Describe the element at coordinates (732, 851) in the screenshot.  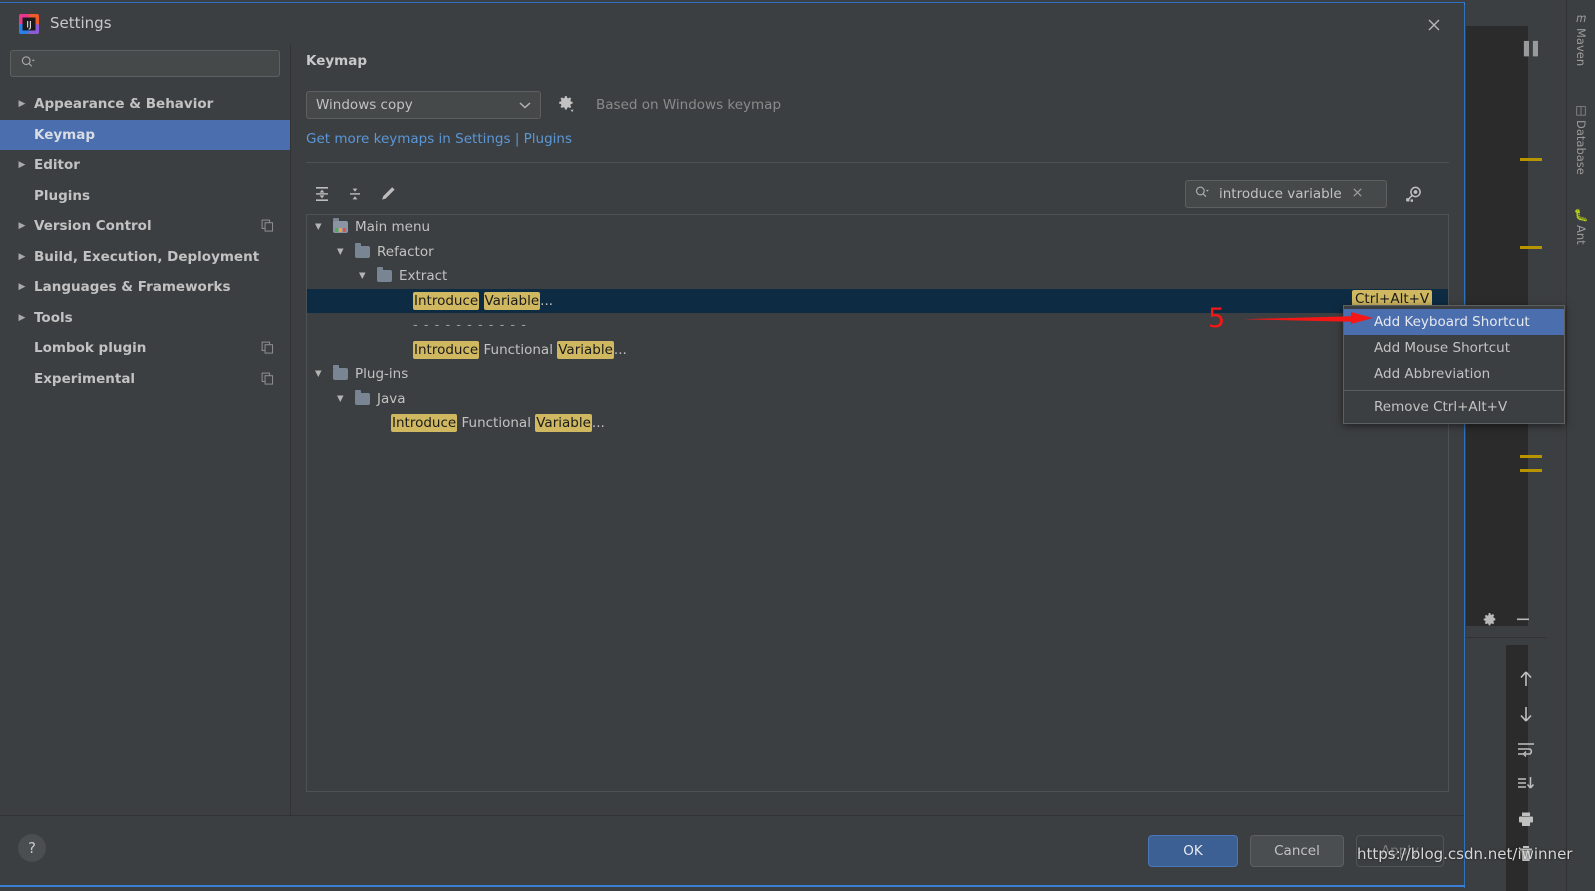
I see `dialog-button-bar: ? OK Cancel Apply` at that location.